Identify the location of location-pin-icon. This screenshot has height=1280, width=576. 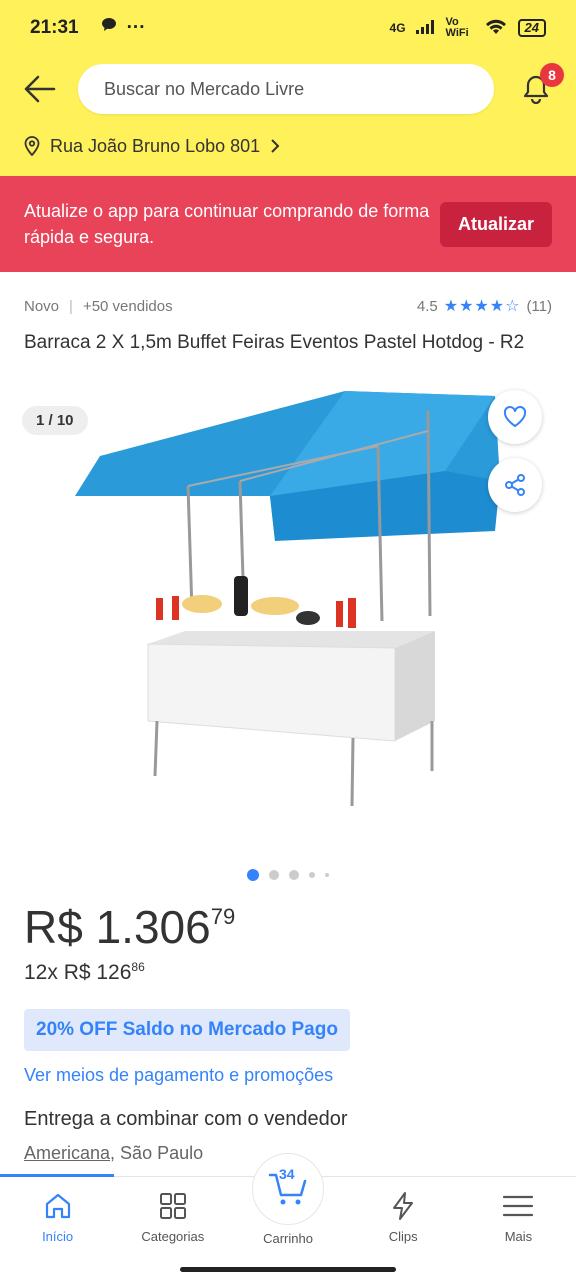
(32, 146).